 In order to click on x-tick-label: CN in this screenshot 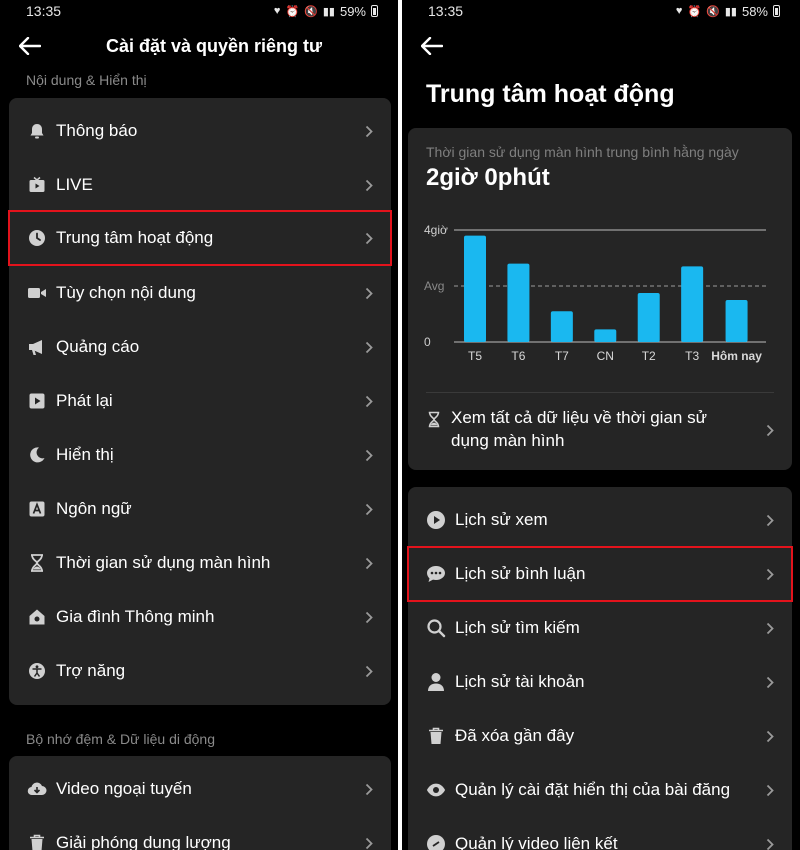, I will do `click(605, 356)`.